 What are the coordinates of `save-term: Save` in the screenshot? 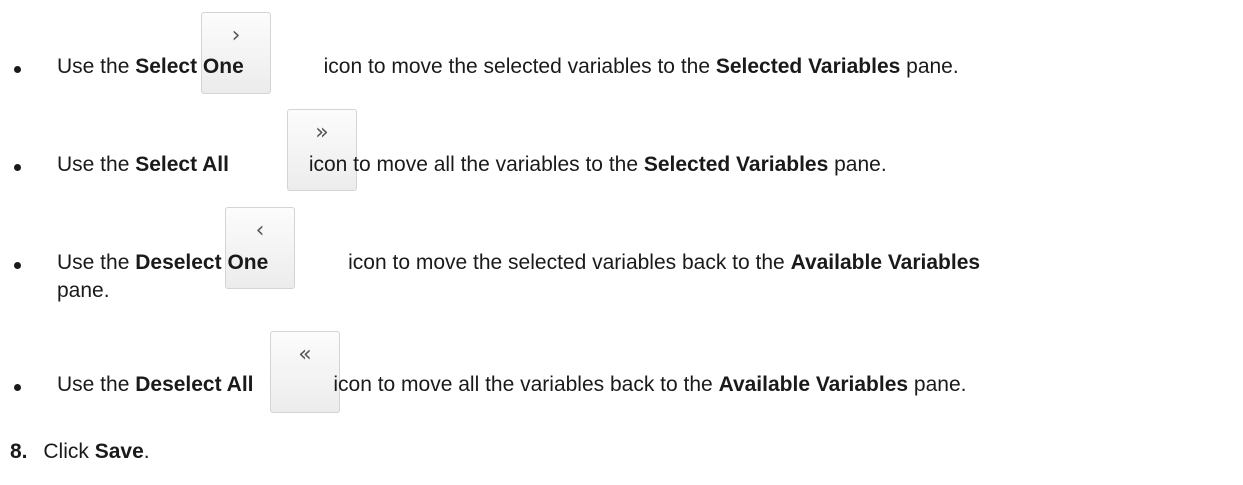 It's located at (119, 451).